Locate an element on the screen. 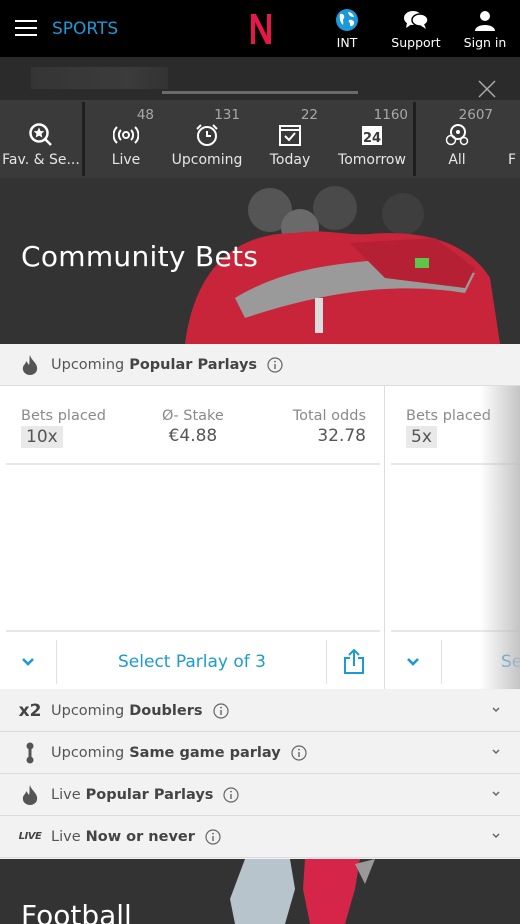 The height and width of the screenshot is (924, 520). region-button: INT is located at coordinates (347, 29).